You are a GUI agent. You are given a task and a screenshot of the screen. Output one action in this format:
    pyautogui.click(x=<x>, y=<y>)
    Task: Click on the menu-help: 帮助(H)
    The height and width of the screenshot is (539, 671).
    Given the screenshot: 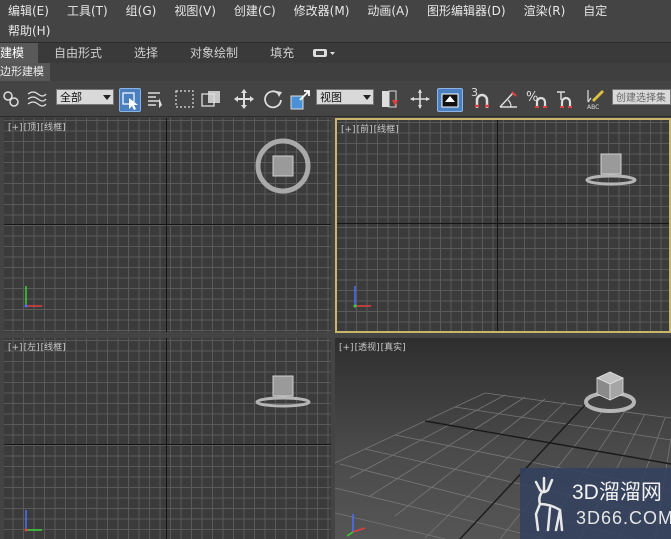 What is the action you would take?
    pyautogui.click(x=30, y=30)
    